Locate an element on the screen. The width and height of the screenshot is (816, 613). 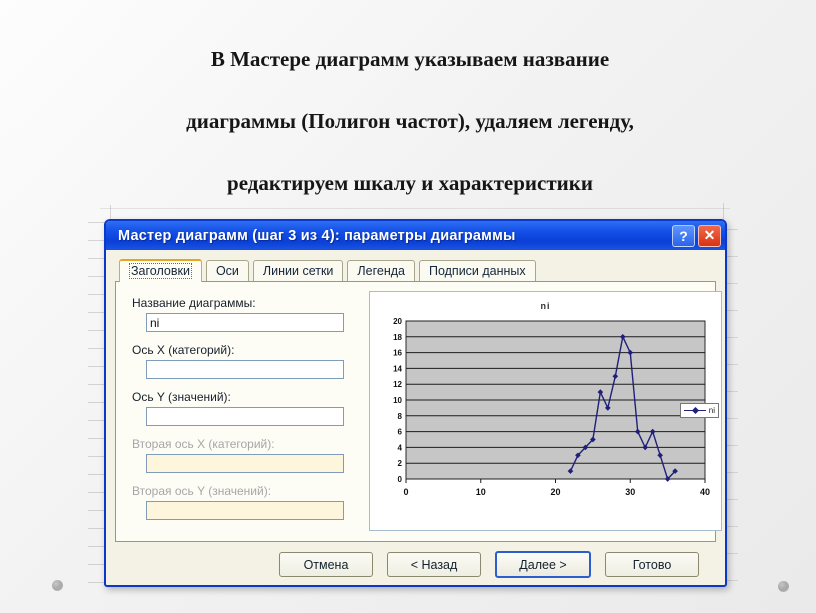
tab-legenda: Легенда is located at coordinates (381, 271).